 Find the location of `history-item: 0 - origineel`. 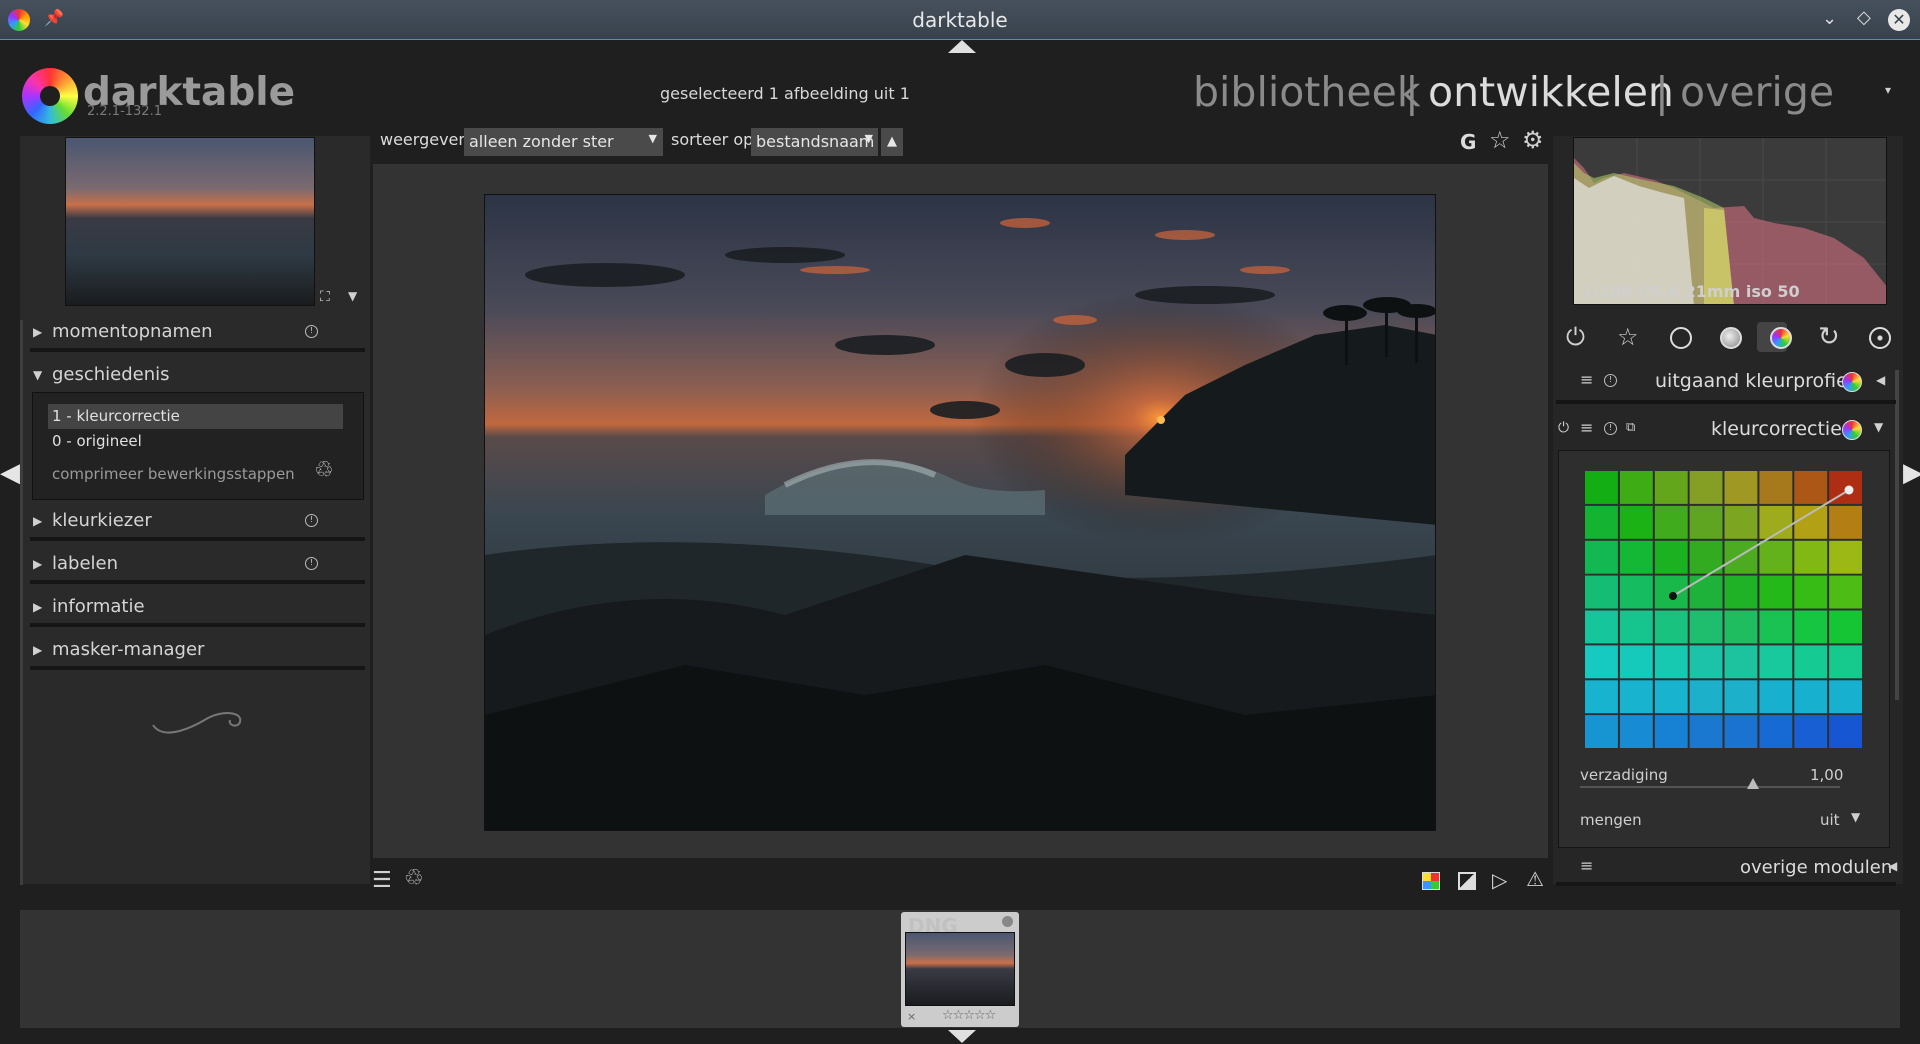

history-item: 0 - origineel is located at coordinates (195, 441).